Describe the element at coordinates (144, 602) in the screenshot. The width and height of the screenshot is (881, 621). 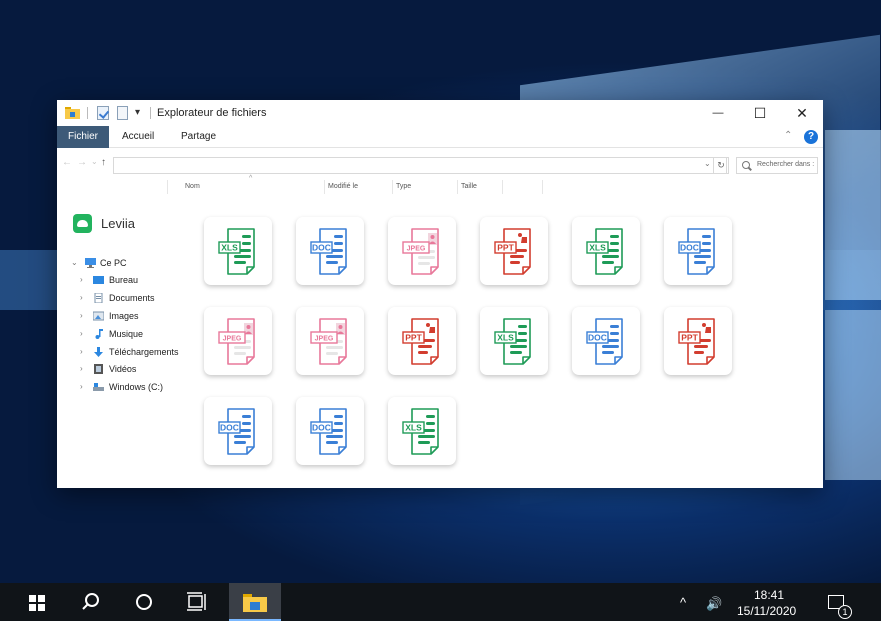
I see `cortana-button` at that location.